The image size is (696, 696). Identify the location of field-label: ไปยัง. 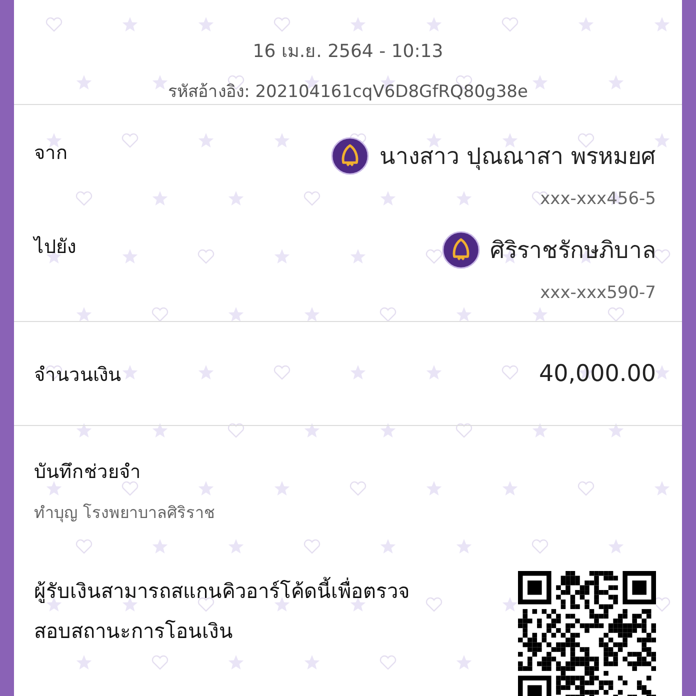
(55, 247).